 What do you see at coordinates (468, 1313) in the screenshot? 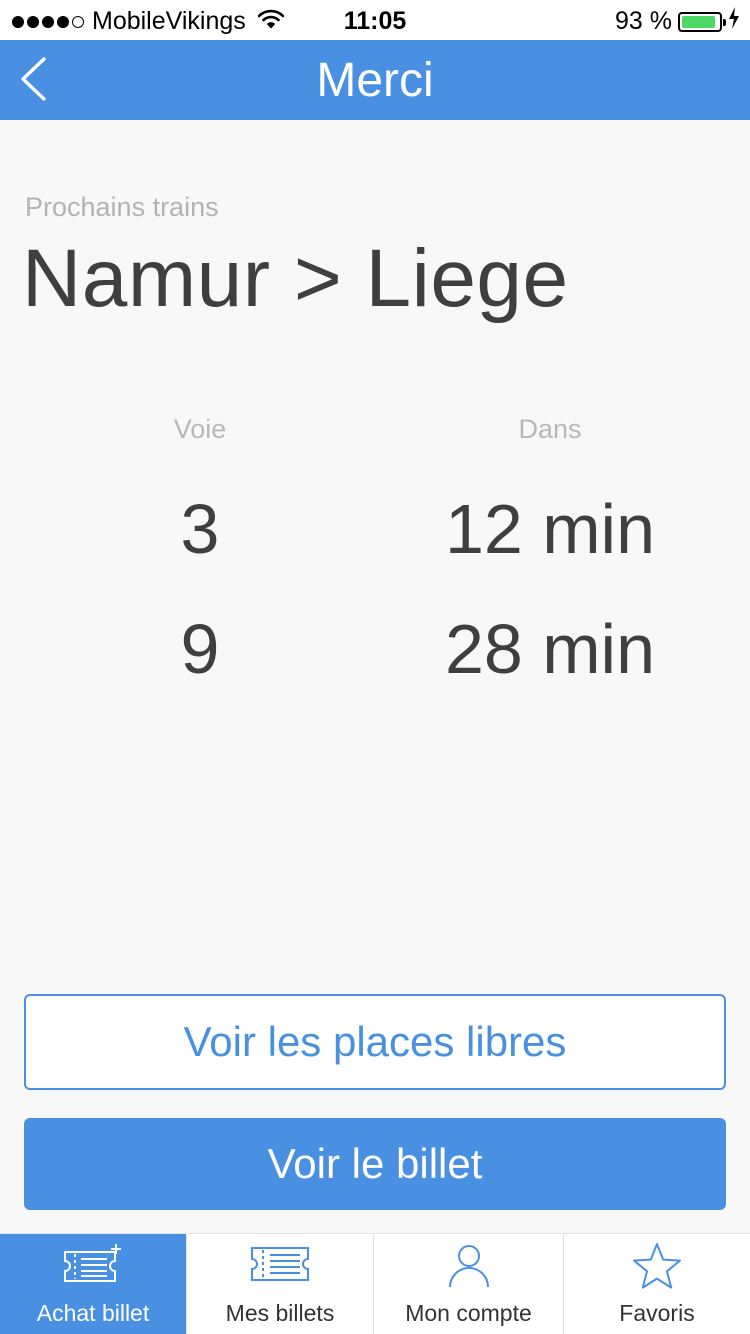
I see `tab-label: Mon compte` at bounding box center [468, 1313].